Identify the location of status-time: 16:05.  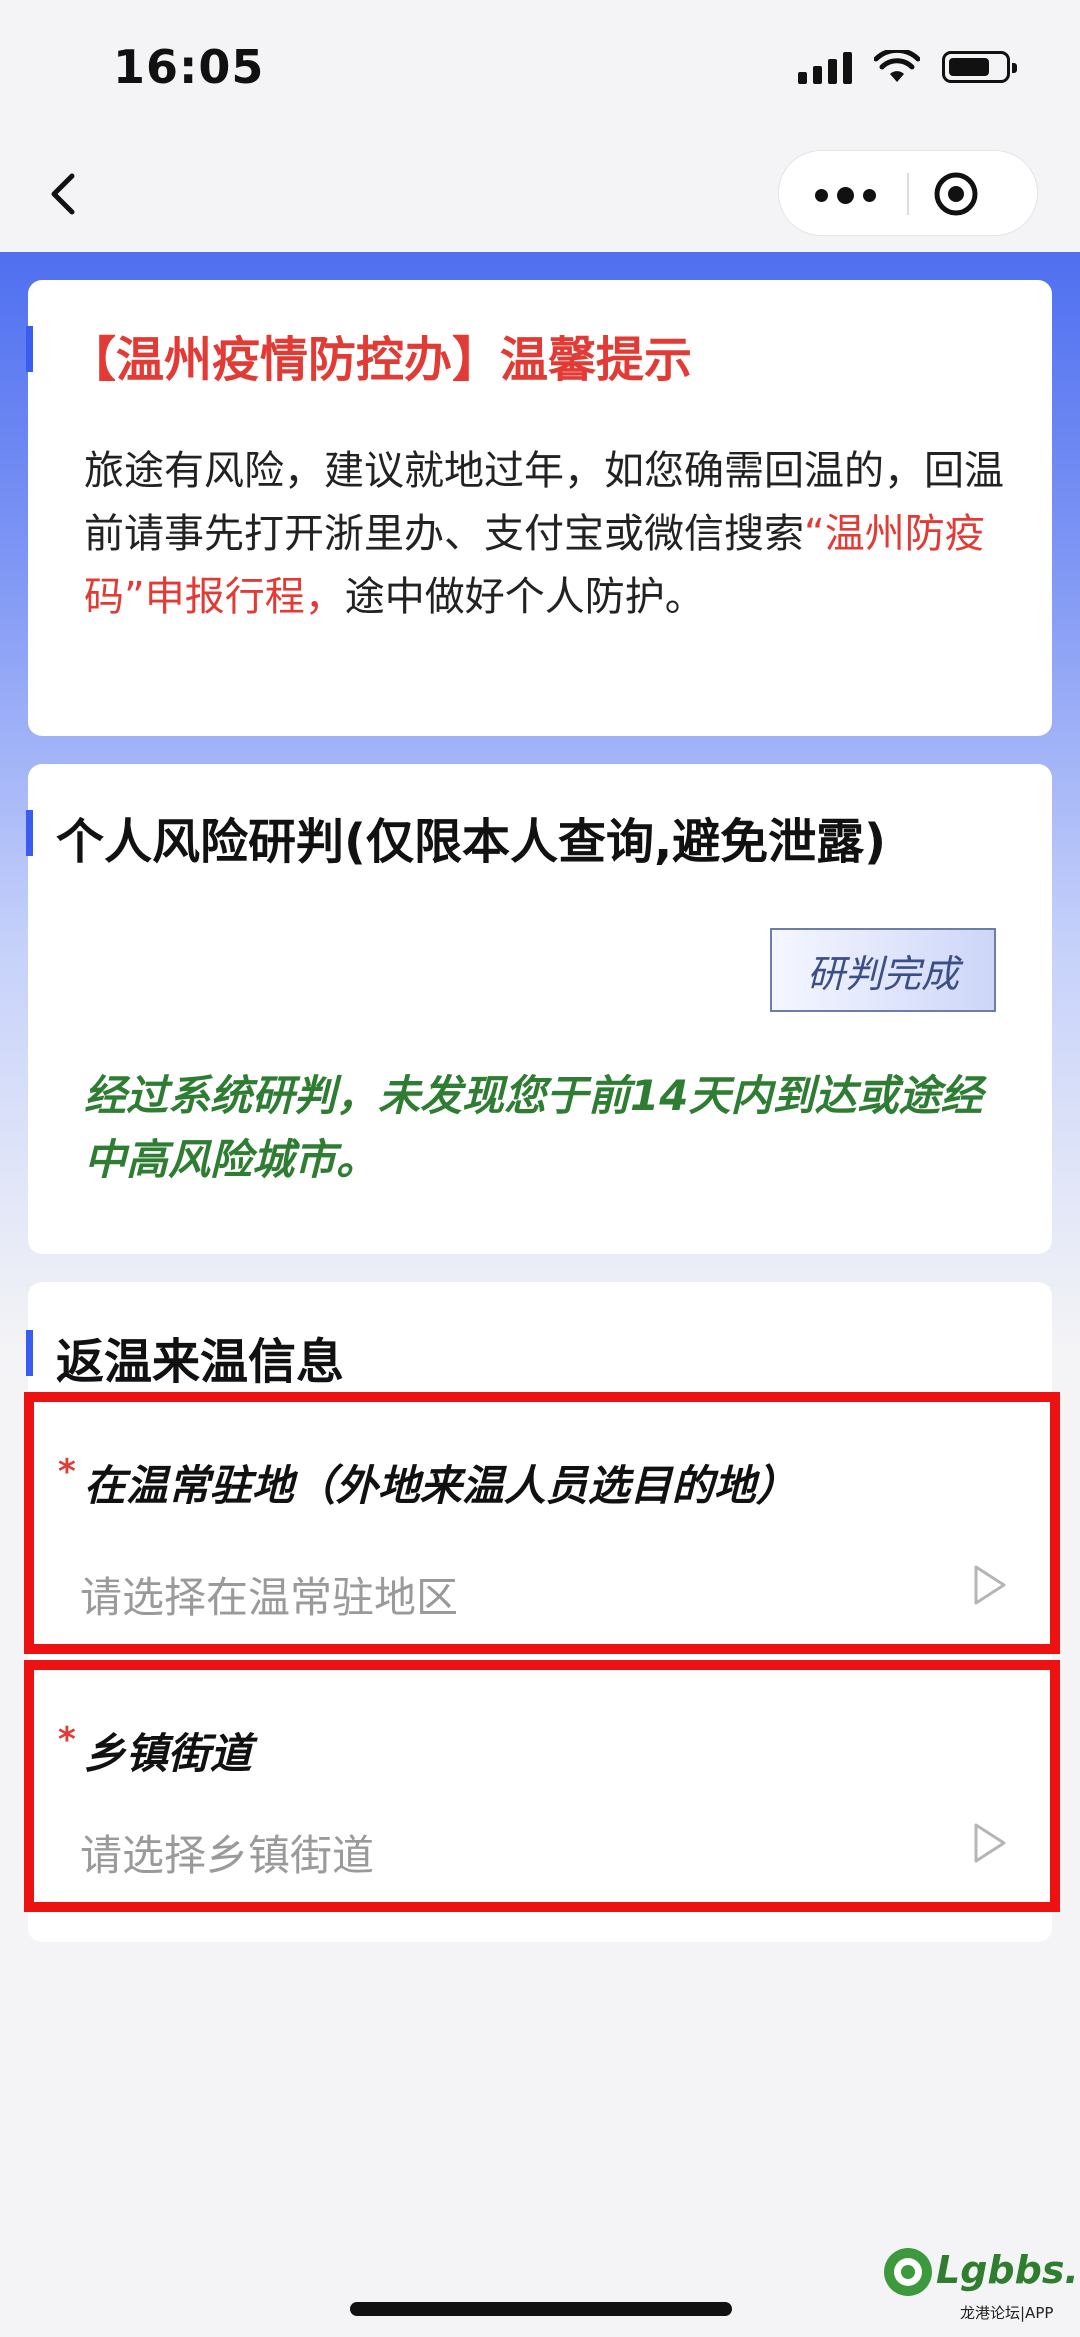
(189, 67).